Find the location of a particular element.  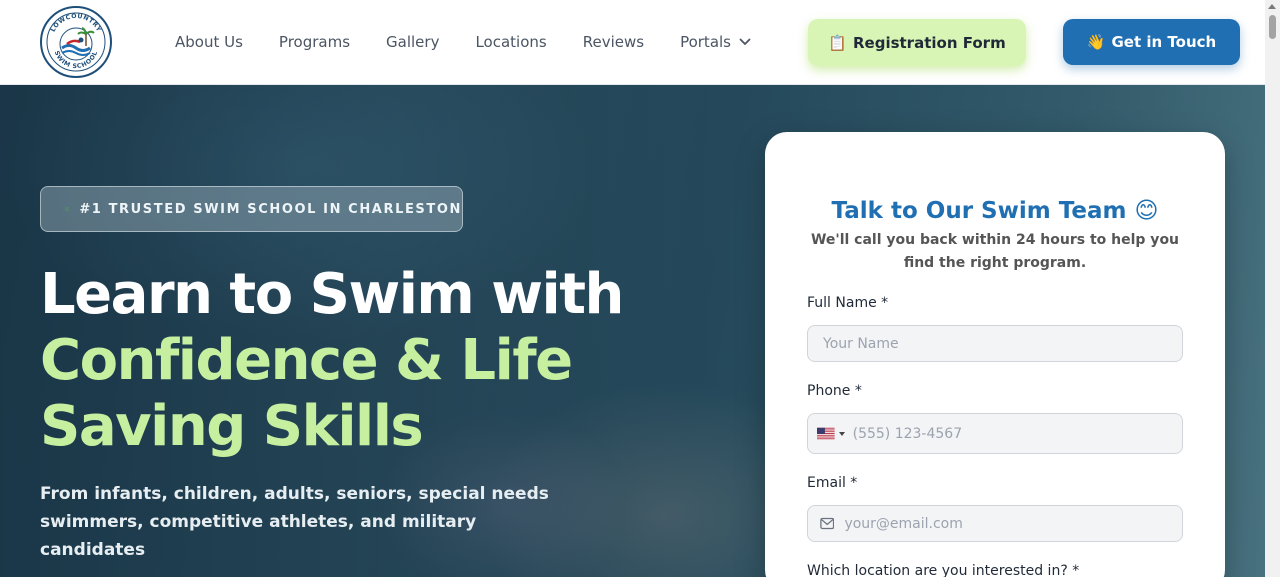

trust-badge-text: #1 TRUSTED SWIM SCHOOL IN CHARLESTON is located at coordinates (270, 209).